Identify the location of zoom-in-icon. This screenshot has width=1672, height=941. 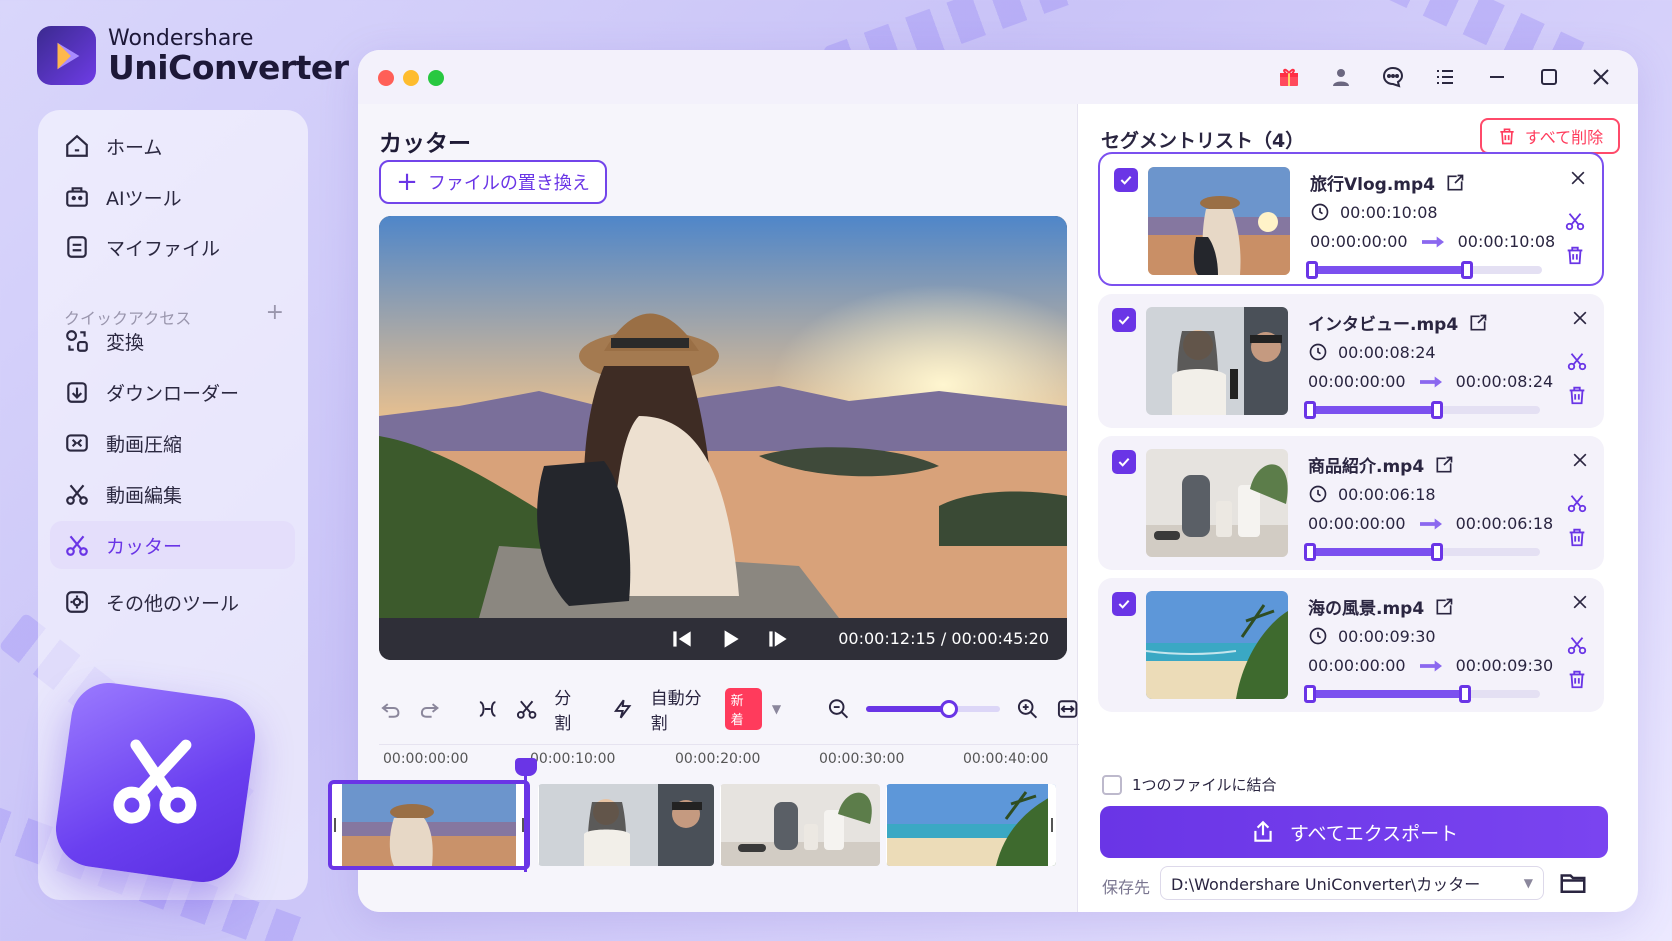
(1027, 709).